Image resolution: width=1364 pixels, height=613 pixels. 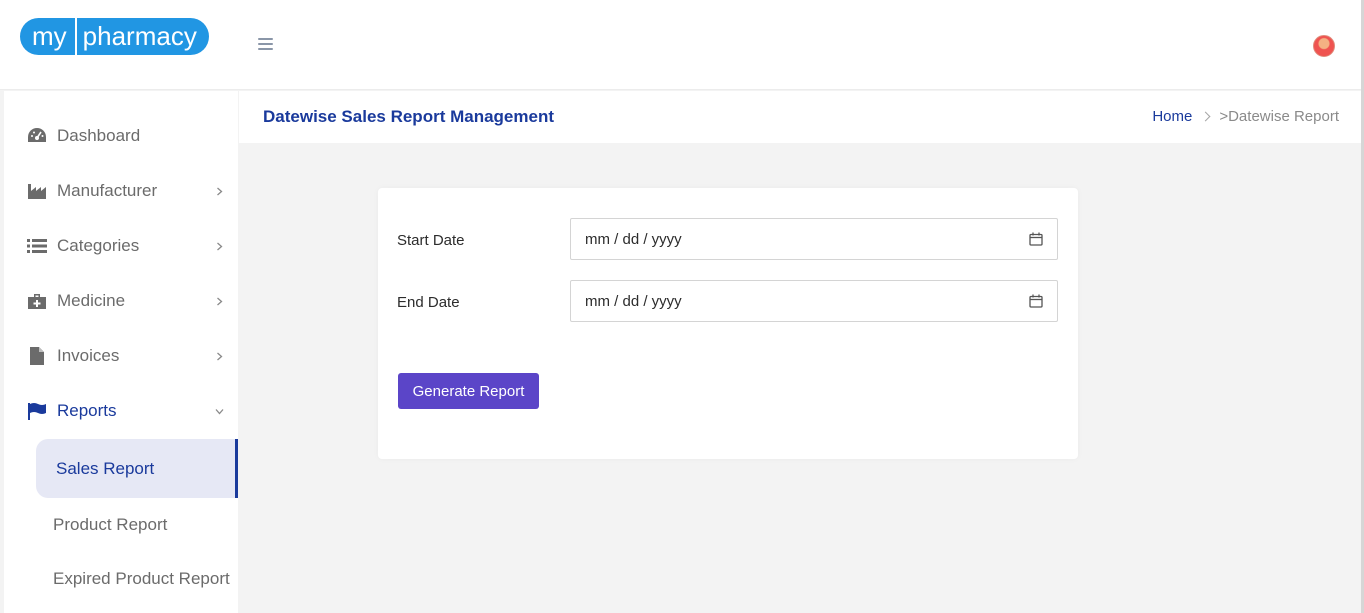 What do you see at coordinates (105, 468) in the screenshot?
I see `sidebar-subitem-label: Sales Report` at bounding box center [105, 468].